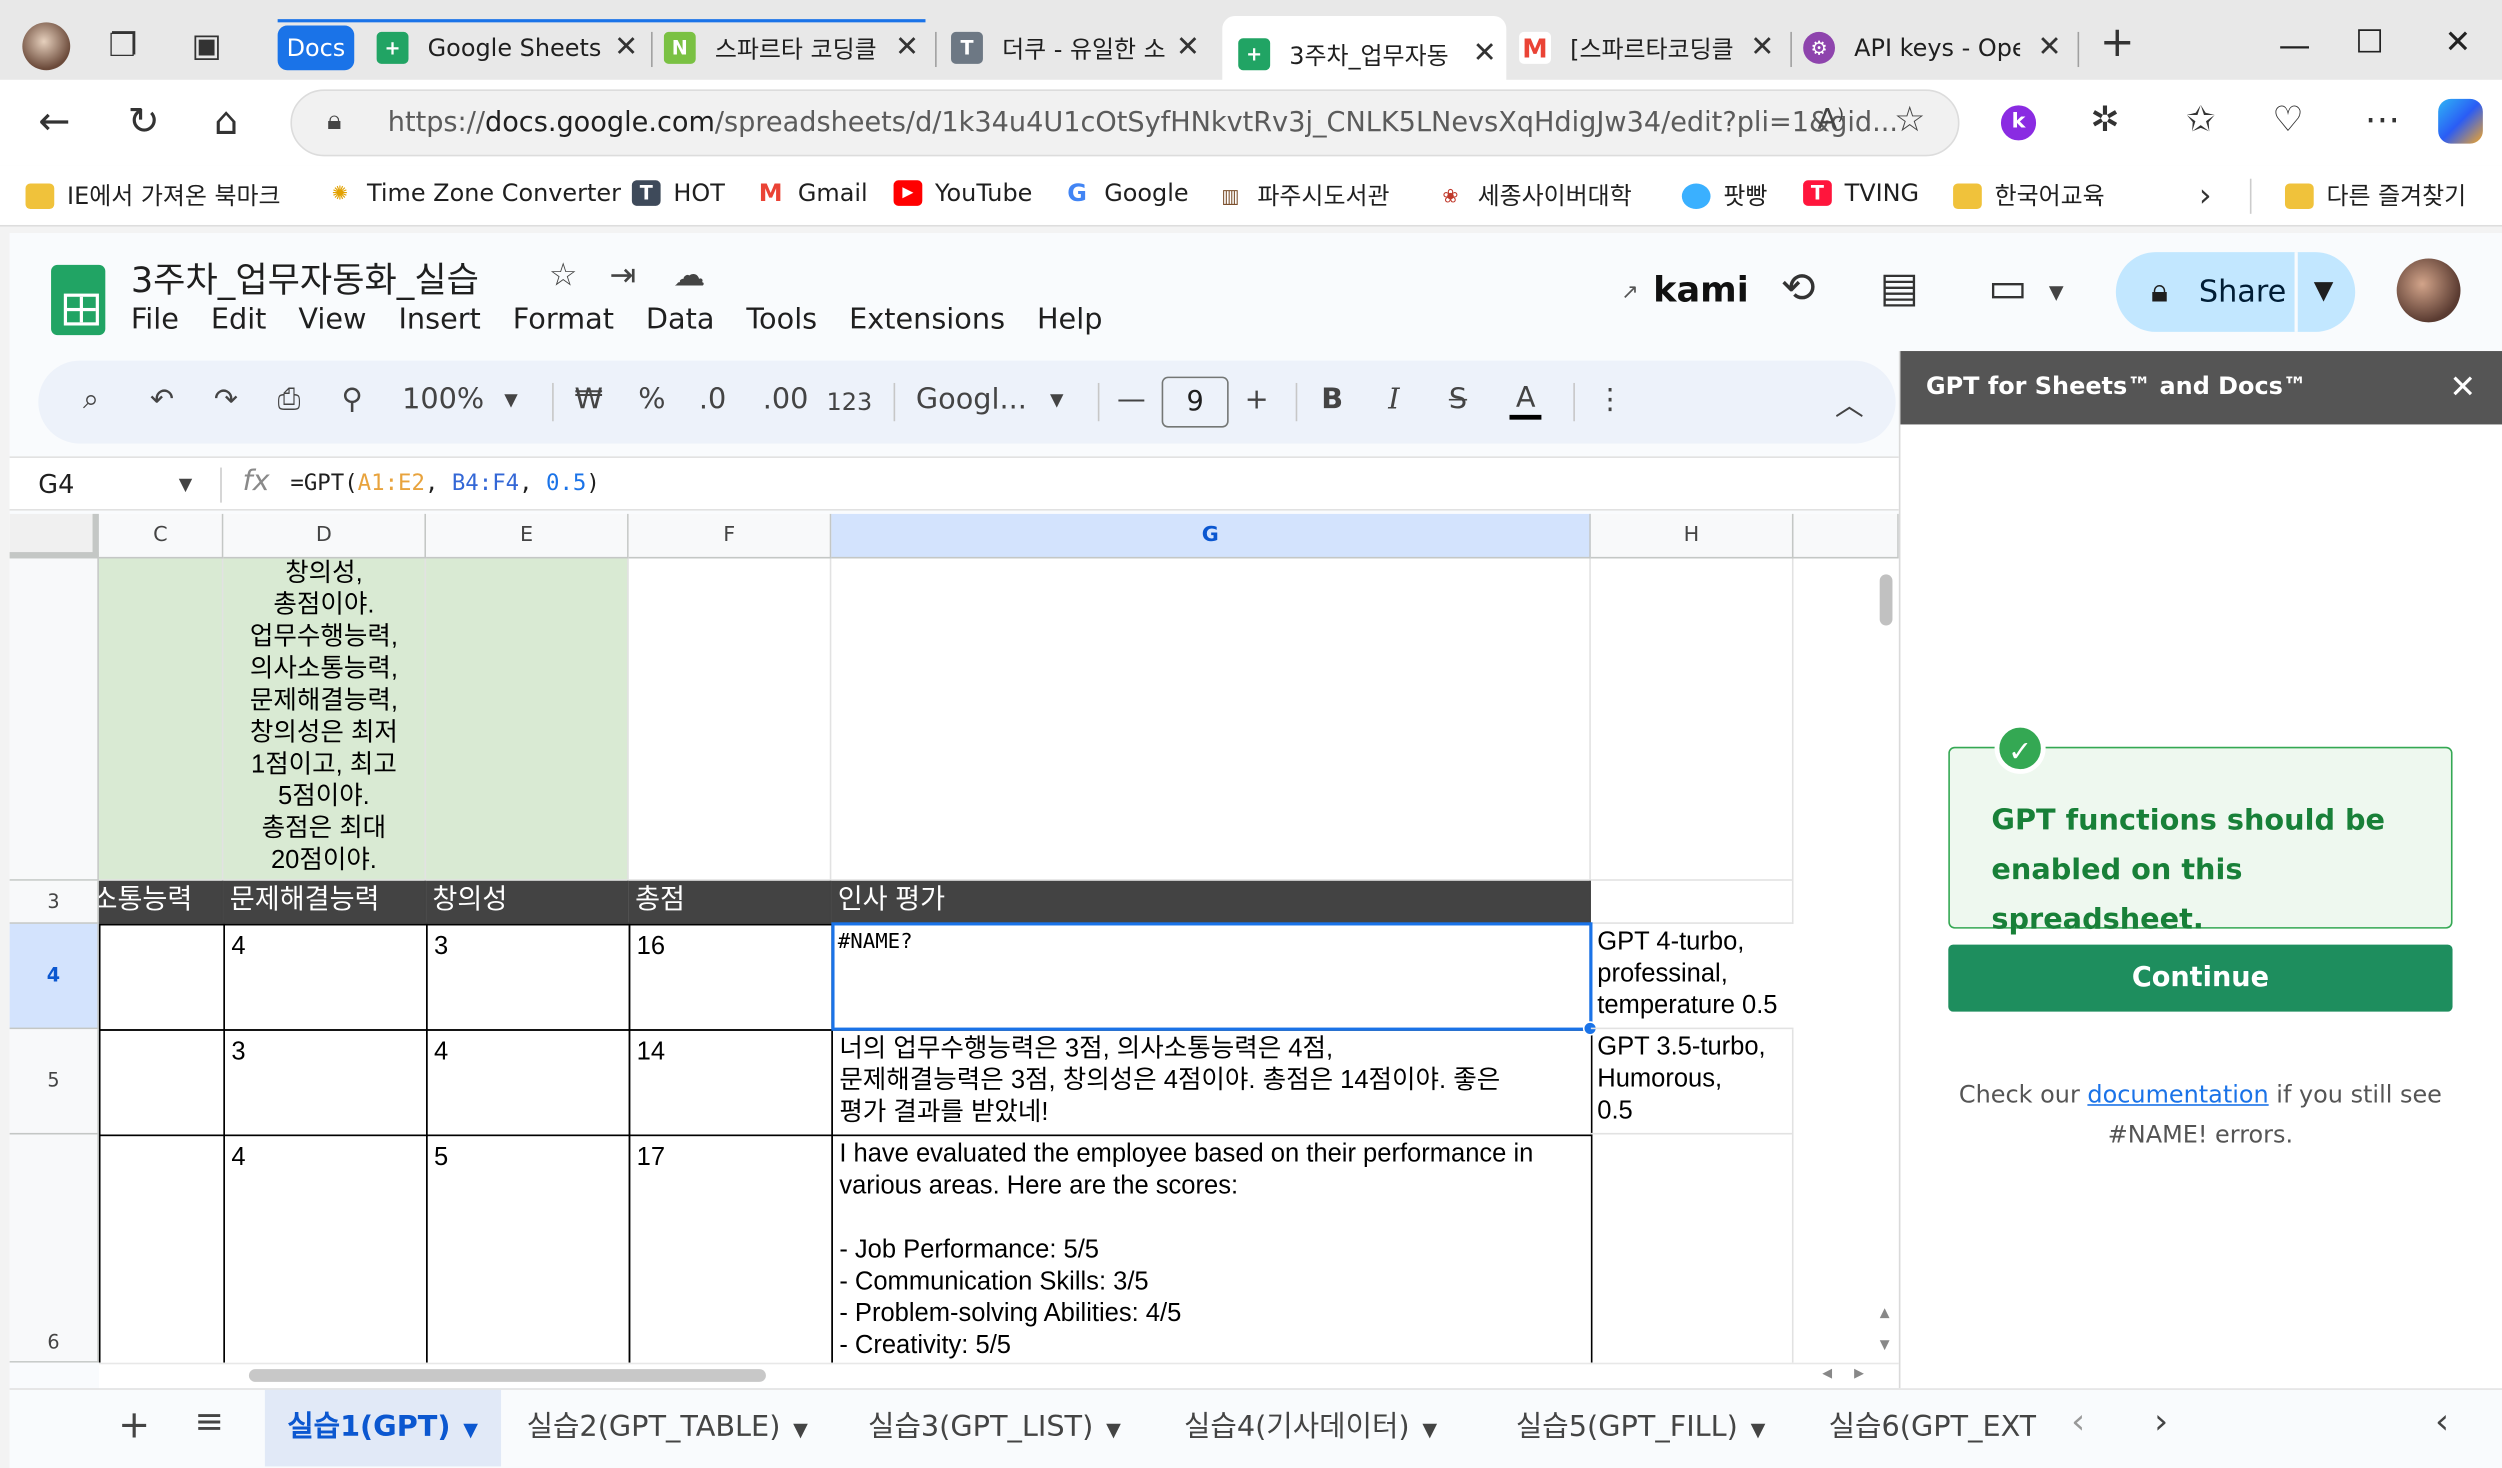 The width and height of the screenshot is (2502, 1468). Describe the element at coordinates (563, 320) in the screenshot. I see `menu-format: Format` at that location.